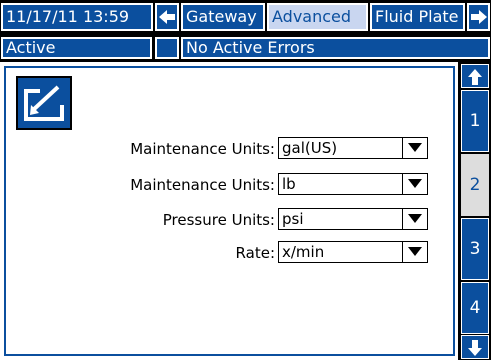 The height and width of the screenshot is (360, 491). I want to click on tab-advanced: Advanced, so click(317, 17).